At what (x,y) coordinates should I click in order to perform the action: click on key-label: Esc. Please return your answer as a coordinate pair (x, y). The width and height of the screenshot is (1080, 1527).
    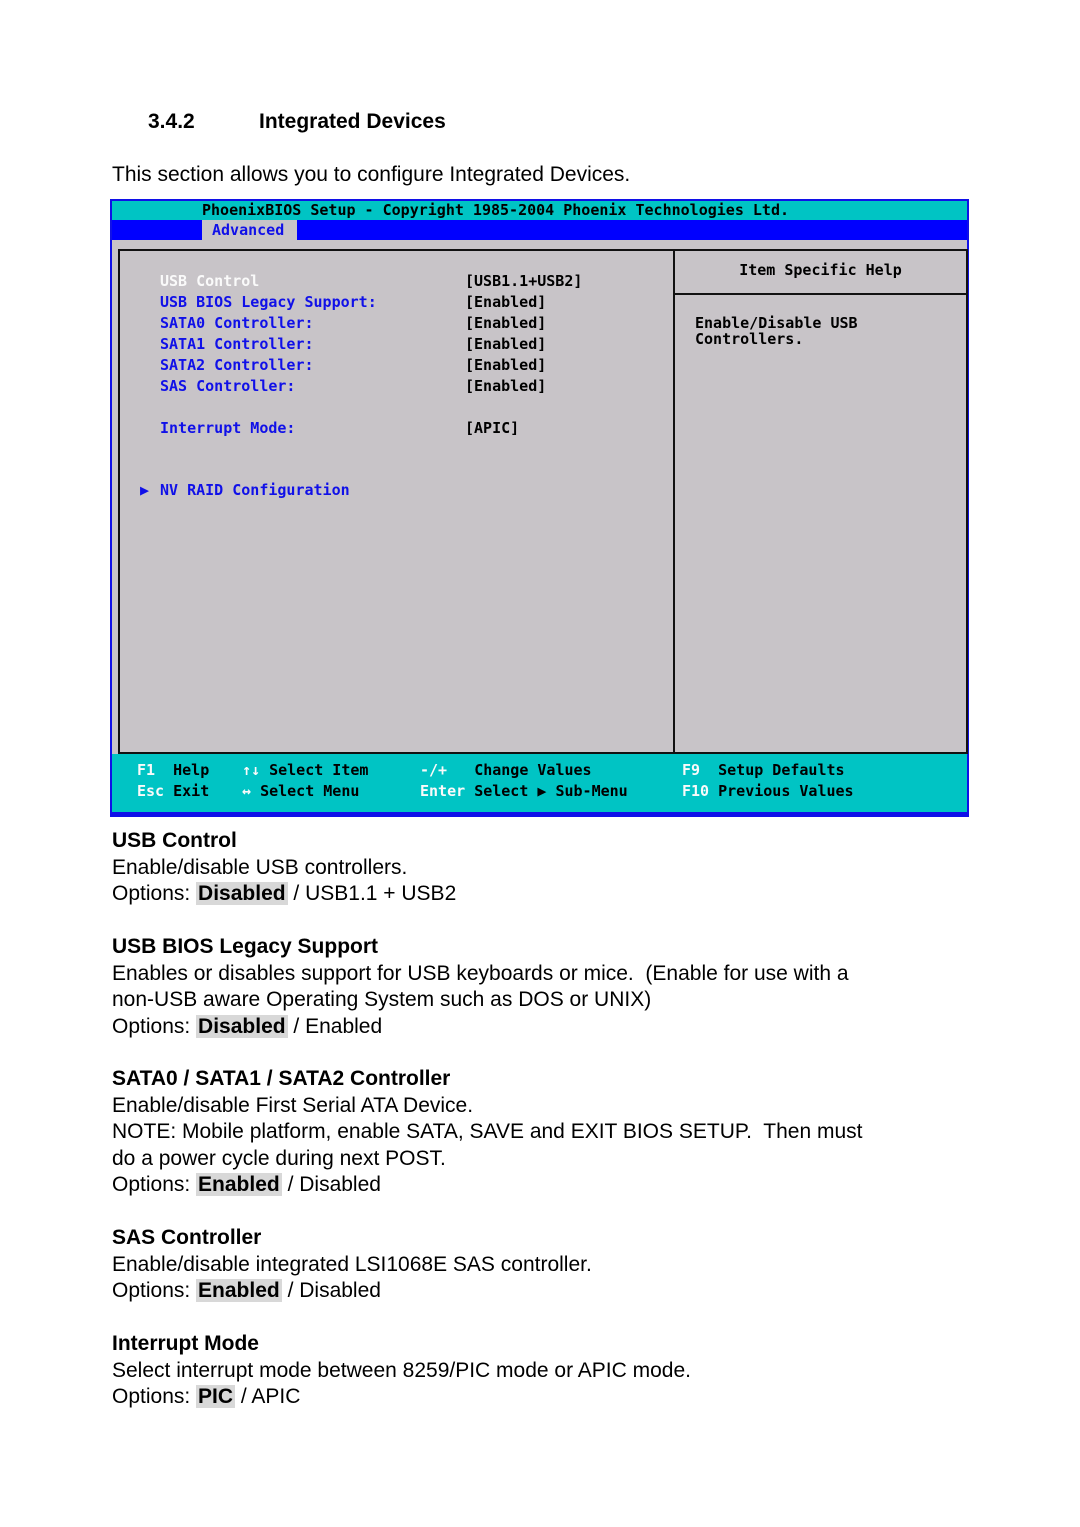
    Looking at the image, I should click on (151, 791).